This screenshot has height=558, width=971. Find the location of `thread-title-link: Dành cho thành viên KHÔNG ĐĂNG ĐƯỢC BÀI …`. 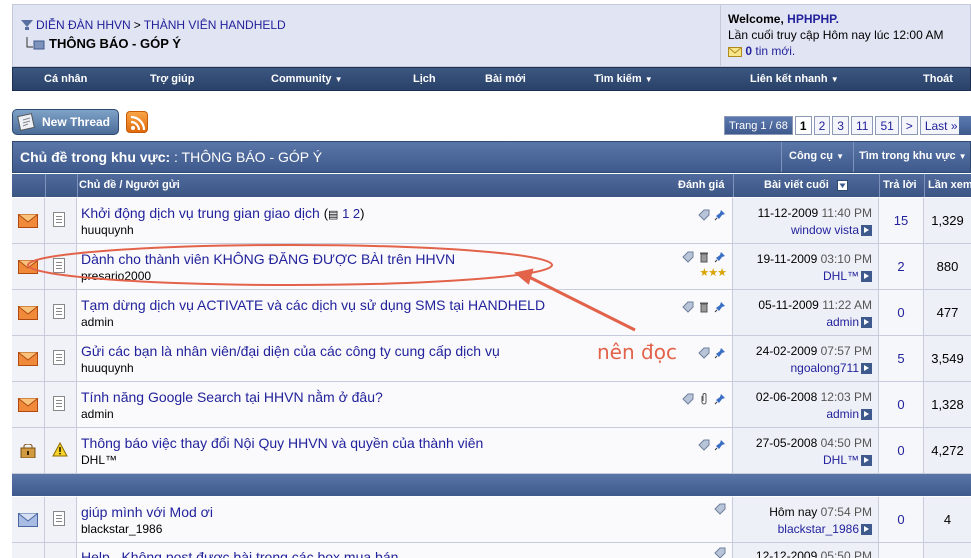

thread-title-link: Dành cho thành viên KHÔNG ĐĂNG ĐƯỢC BÀI … is located at coordinates (268, 259).